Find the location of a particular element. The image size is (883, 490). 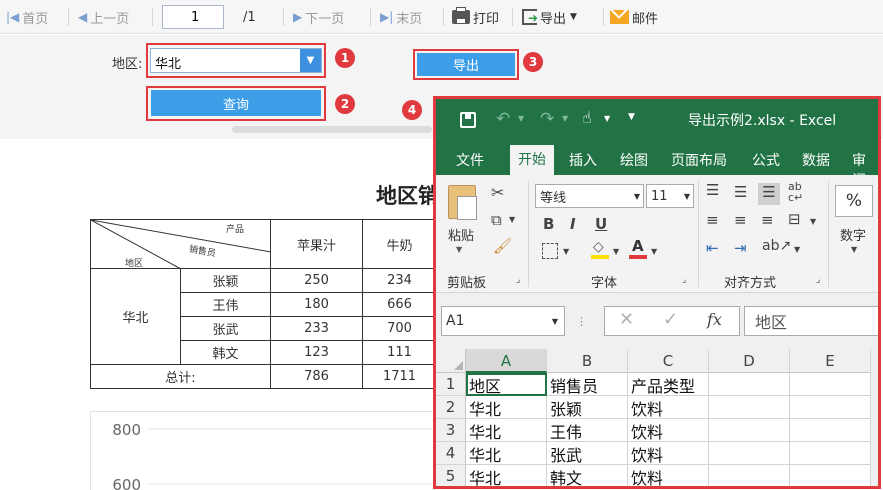

merge-cells-icon: ⊟ is located at coordinates (794, 219).